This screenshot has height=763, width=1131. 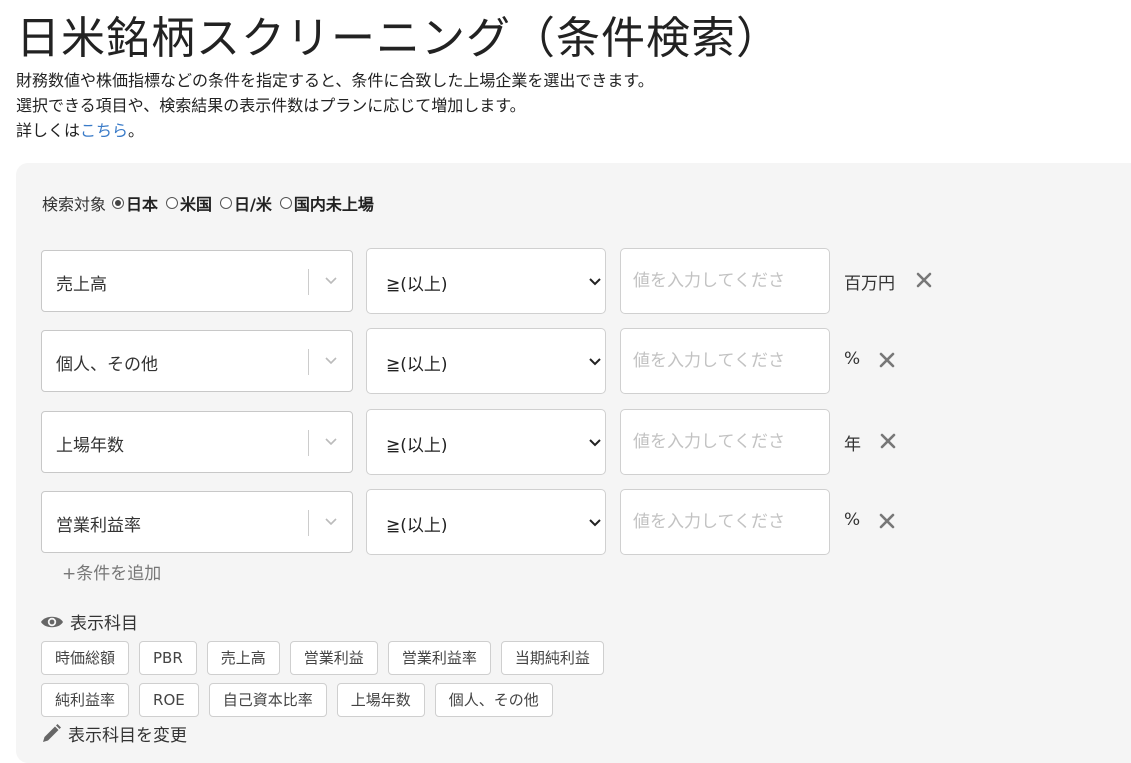 What do you see at coordinates (127, 736) in the screenshot?
I see `change-display-items-label: 表示科目を変更` at bounding box center [127, 736].